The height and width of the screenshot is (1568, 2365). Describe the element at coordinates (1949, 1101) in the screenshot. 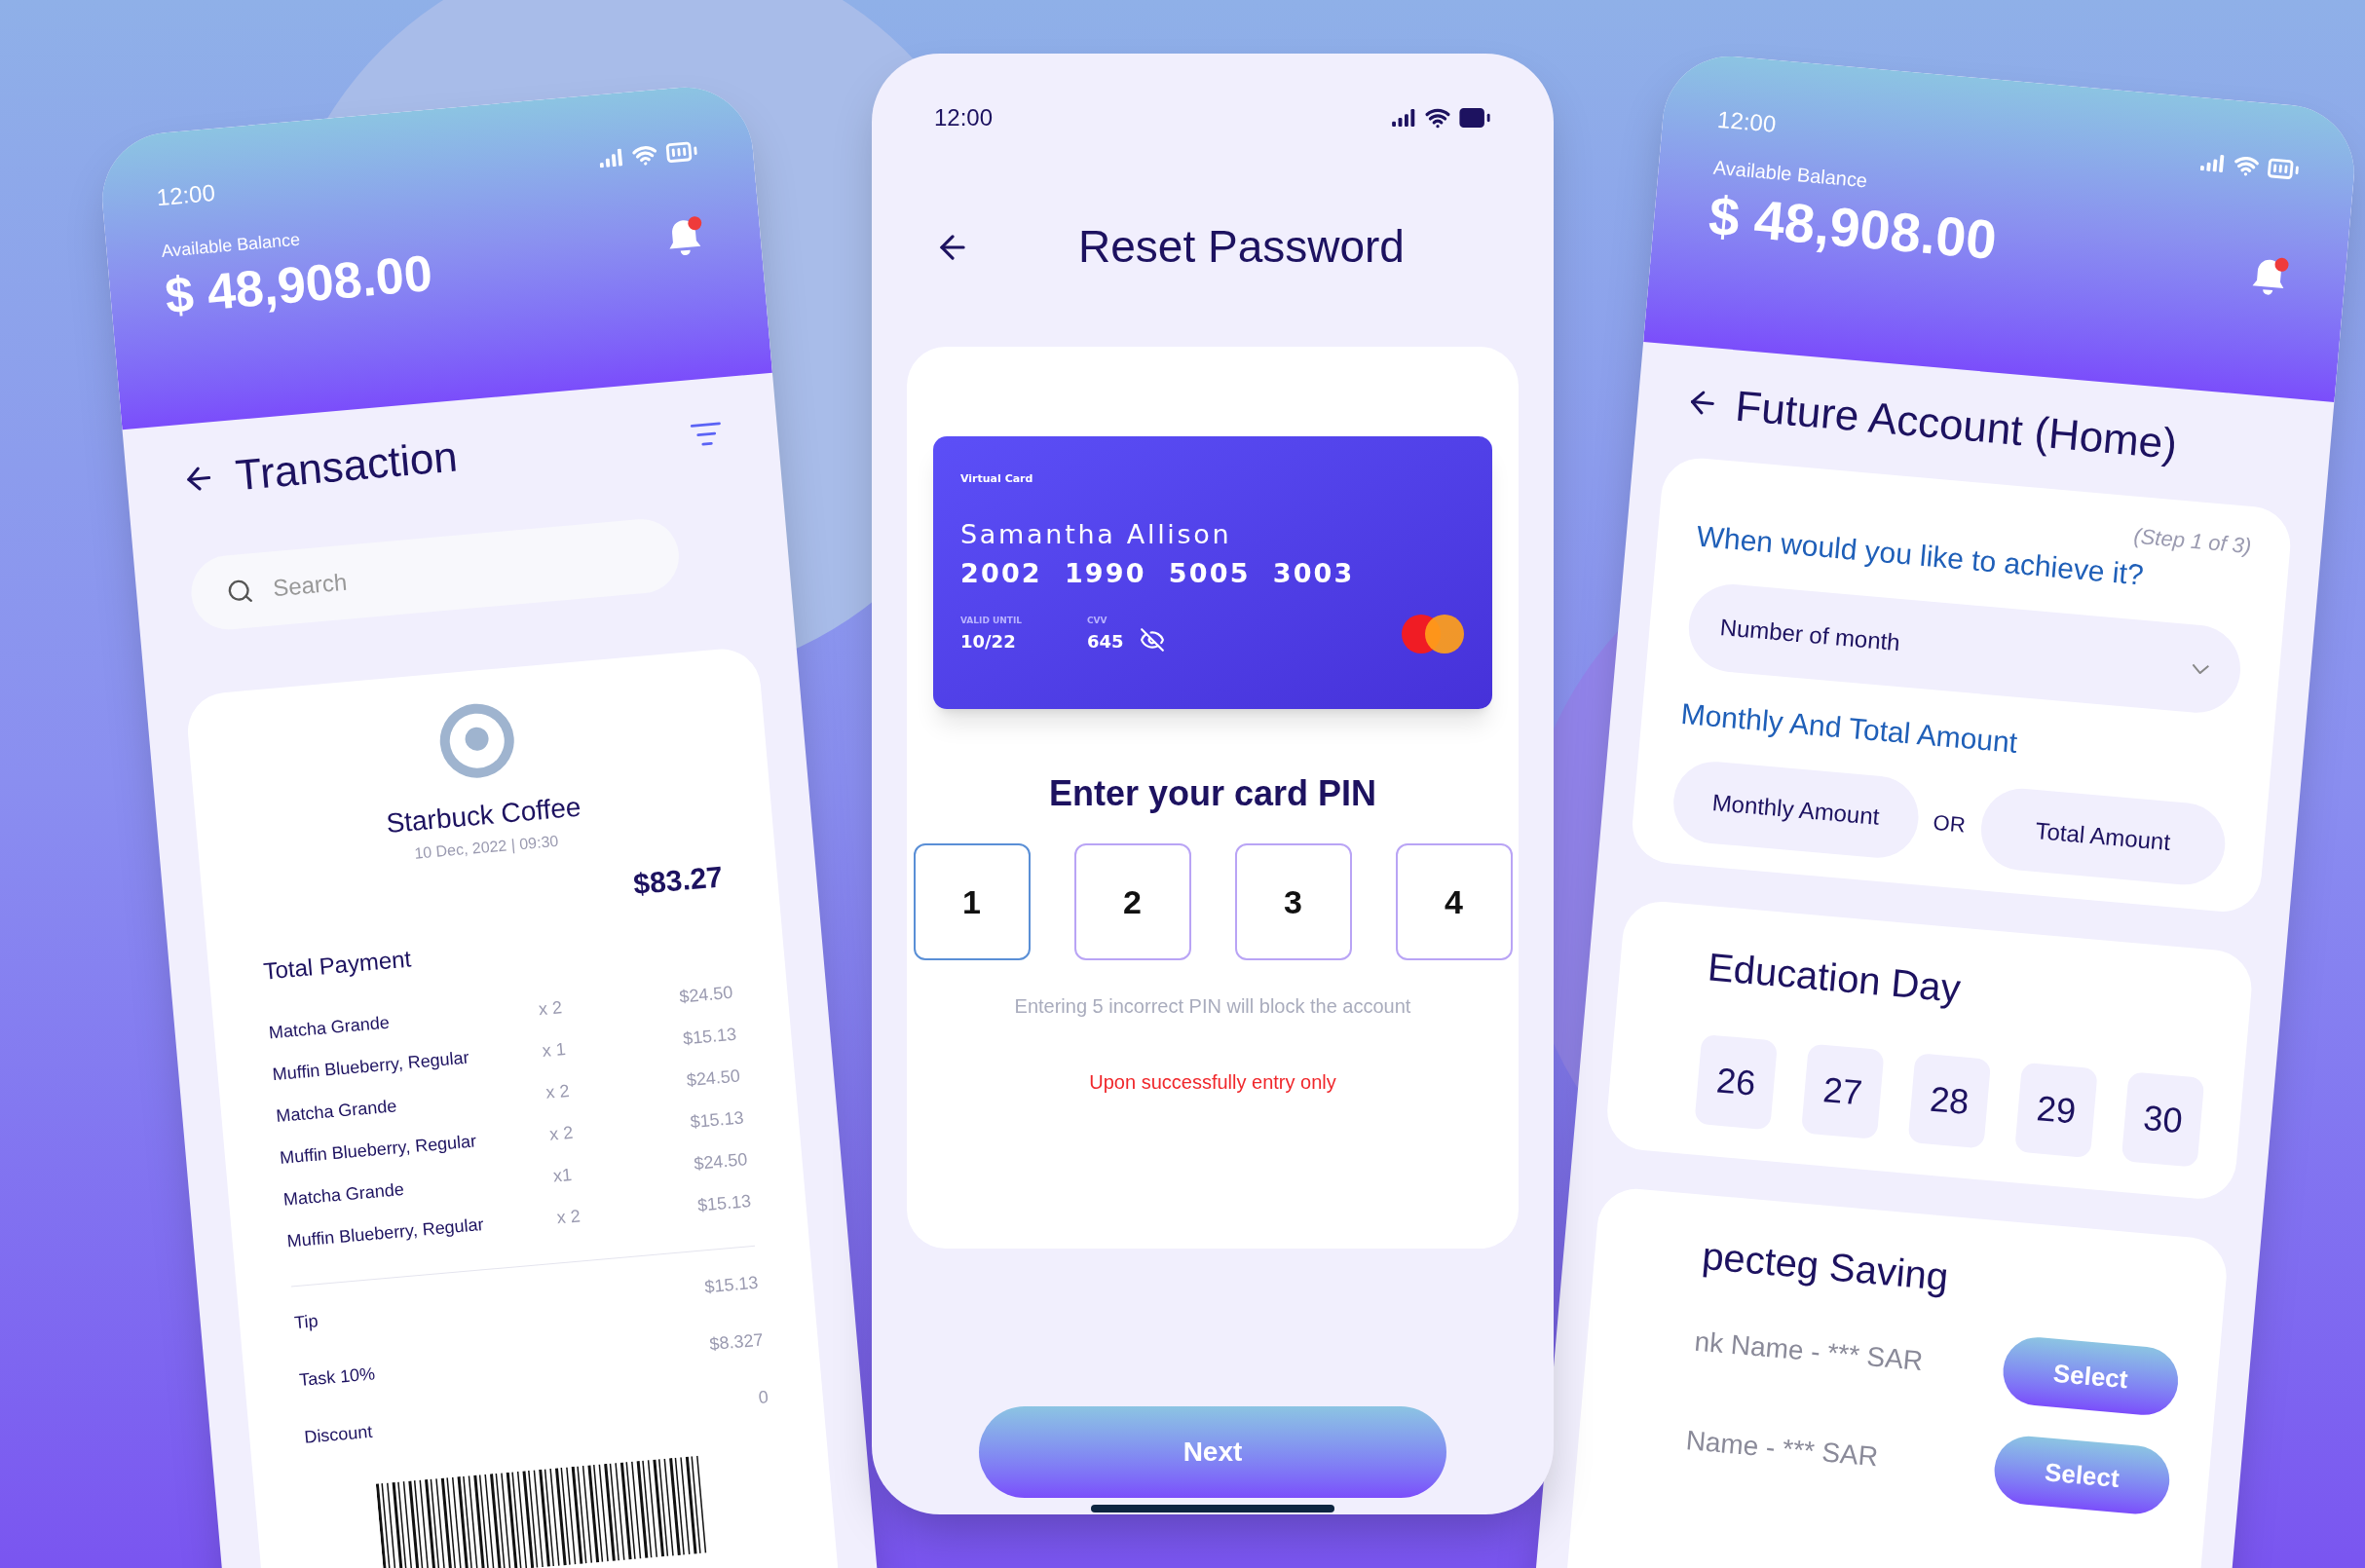

I see `day-option: 28` at that location.